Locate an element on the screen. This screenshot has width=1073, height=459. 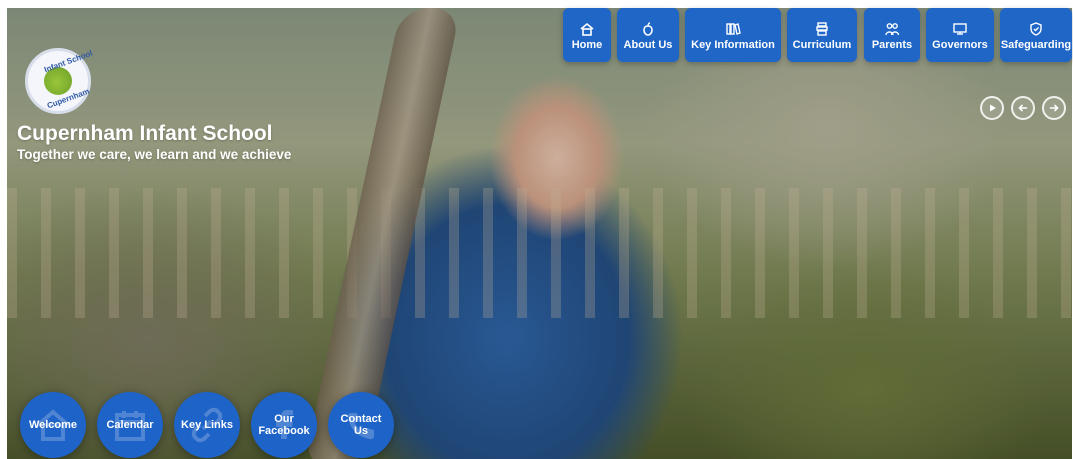
quick-link-facebook-label: Our Facebook is located at coordinates (284, 425).